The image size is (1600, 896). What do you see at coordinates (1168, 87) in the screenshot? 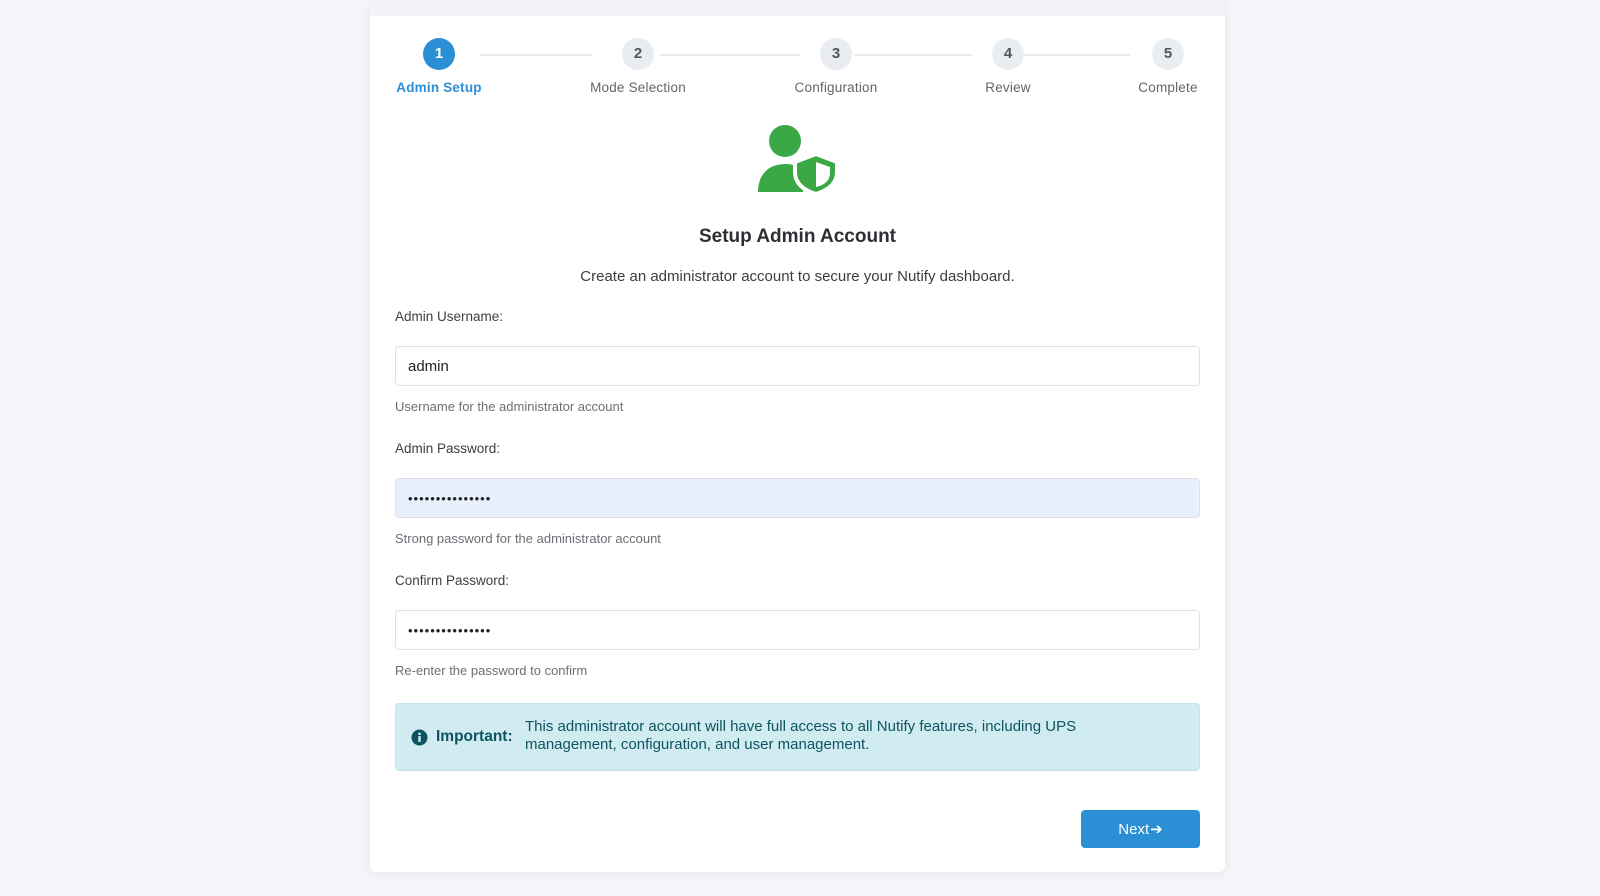
I see `step-label: Complete` at bounding box center [1168, 87].